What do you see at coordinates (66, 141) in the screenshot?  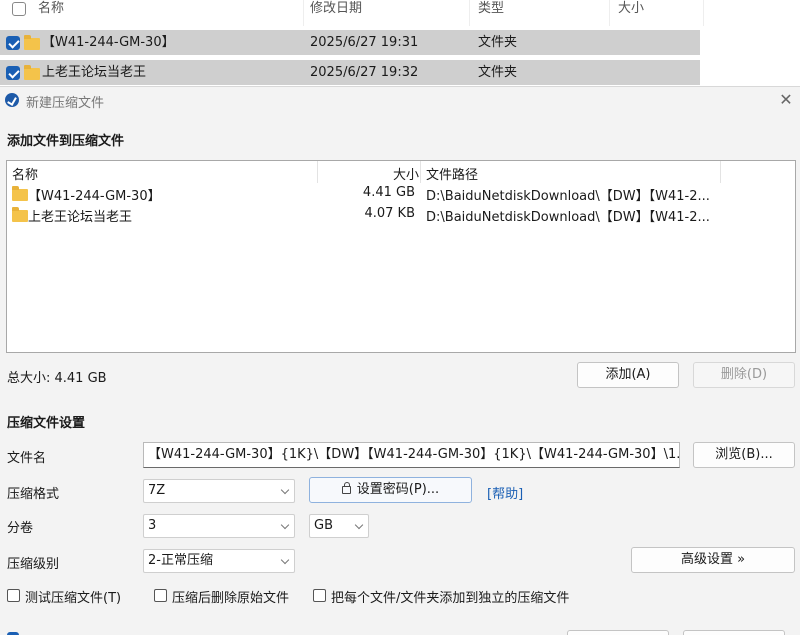 I see `section-add-files: 添加文件到压缩文件` at bounding box center [66, 141].